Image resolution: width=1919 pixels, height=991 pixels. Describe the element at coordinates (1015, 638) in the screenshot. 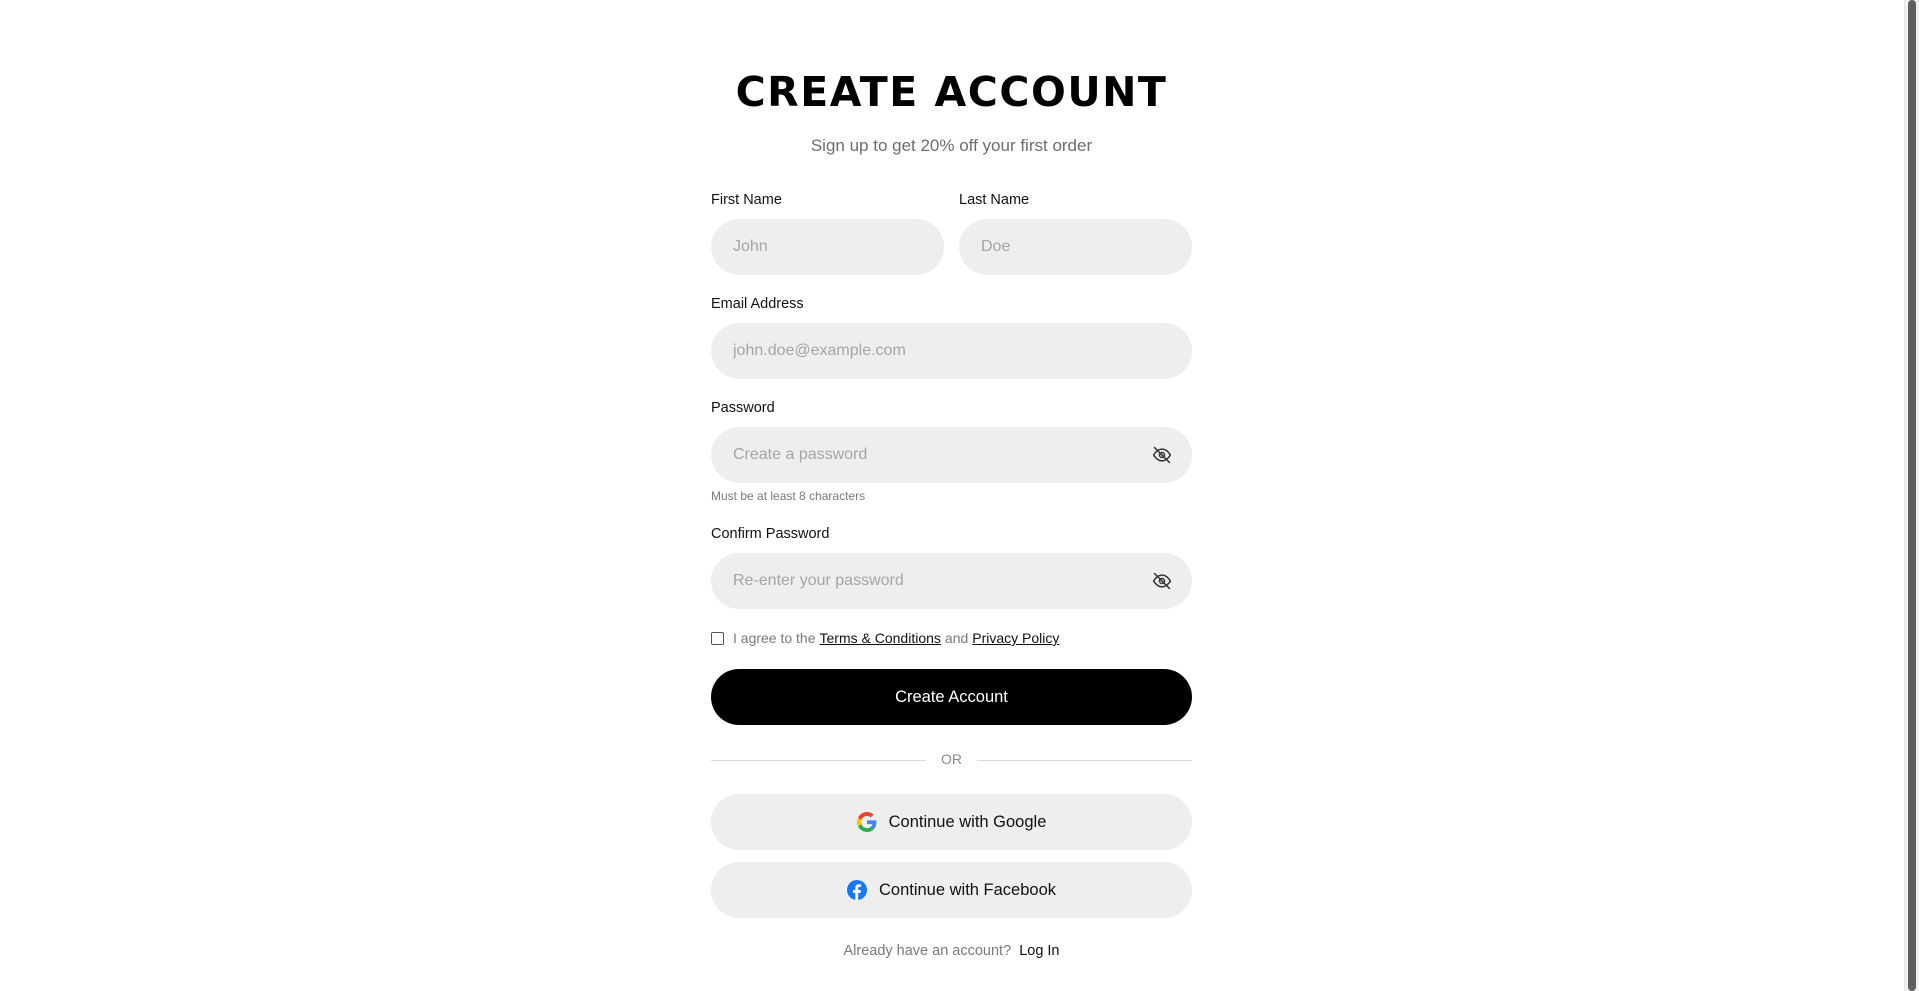

I see `privacy-link: Privacy Policy` at that location.